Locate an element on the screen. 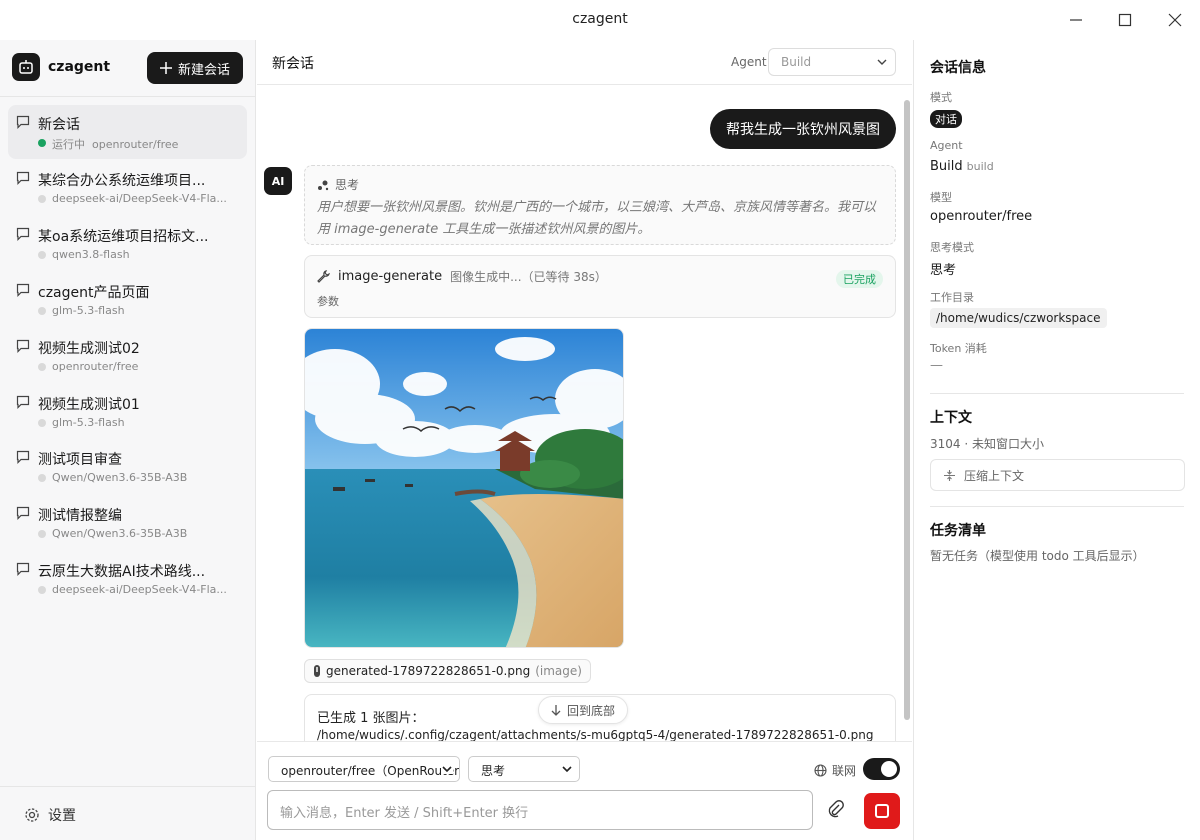 The width and height of the screenshot is (1200, 840). session-title: 测试情报整编 is located at coordinates (80, 516).